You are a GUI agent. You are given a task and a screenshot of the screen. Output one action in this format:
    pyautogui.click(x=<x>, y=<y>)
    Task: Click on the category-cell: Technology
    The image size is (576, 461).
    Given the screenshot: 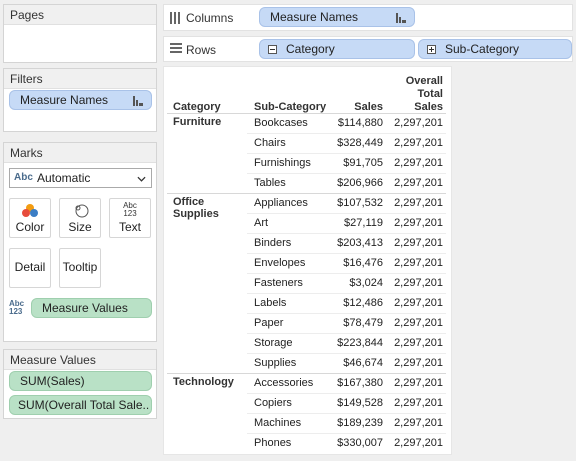 What is the action you would take?
    pyautogui.click(x=210, y=382)
    